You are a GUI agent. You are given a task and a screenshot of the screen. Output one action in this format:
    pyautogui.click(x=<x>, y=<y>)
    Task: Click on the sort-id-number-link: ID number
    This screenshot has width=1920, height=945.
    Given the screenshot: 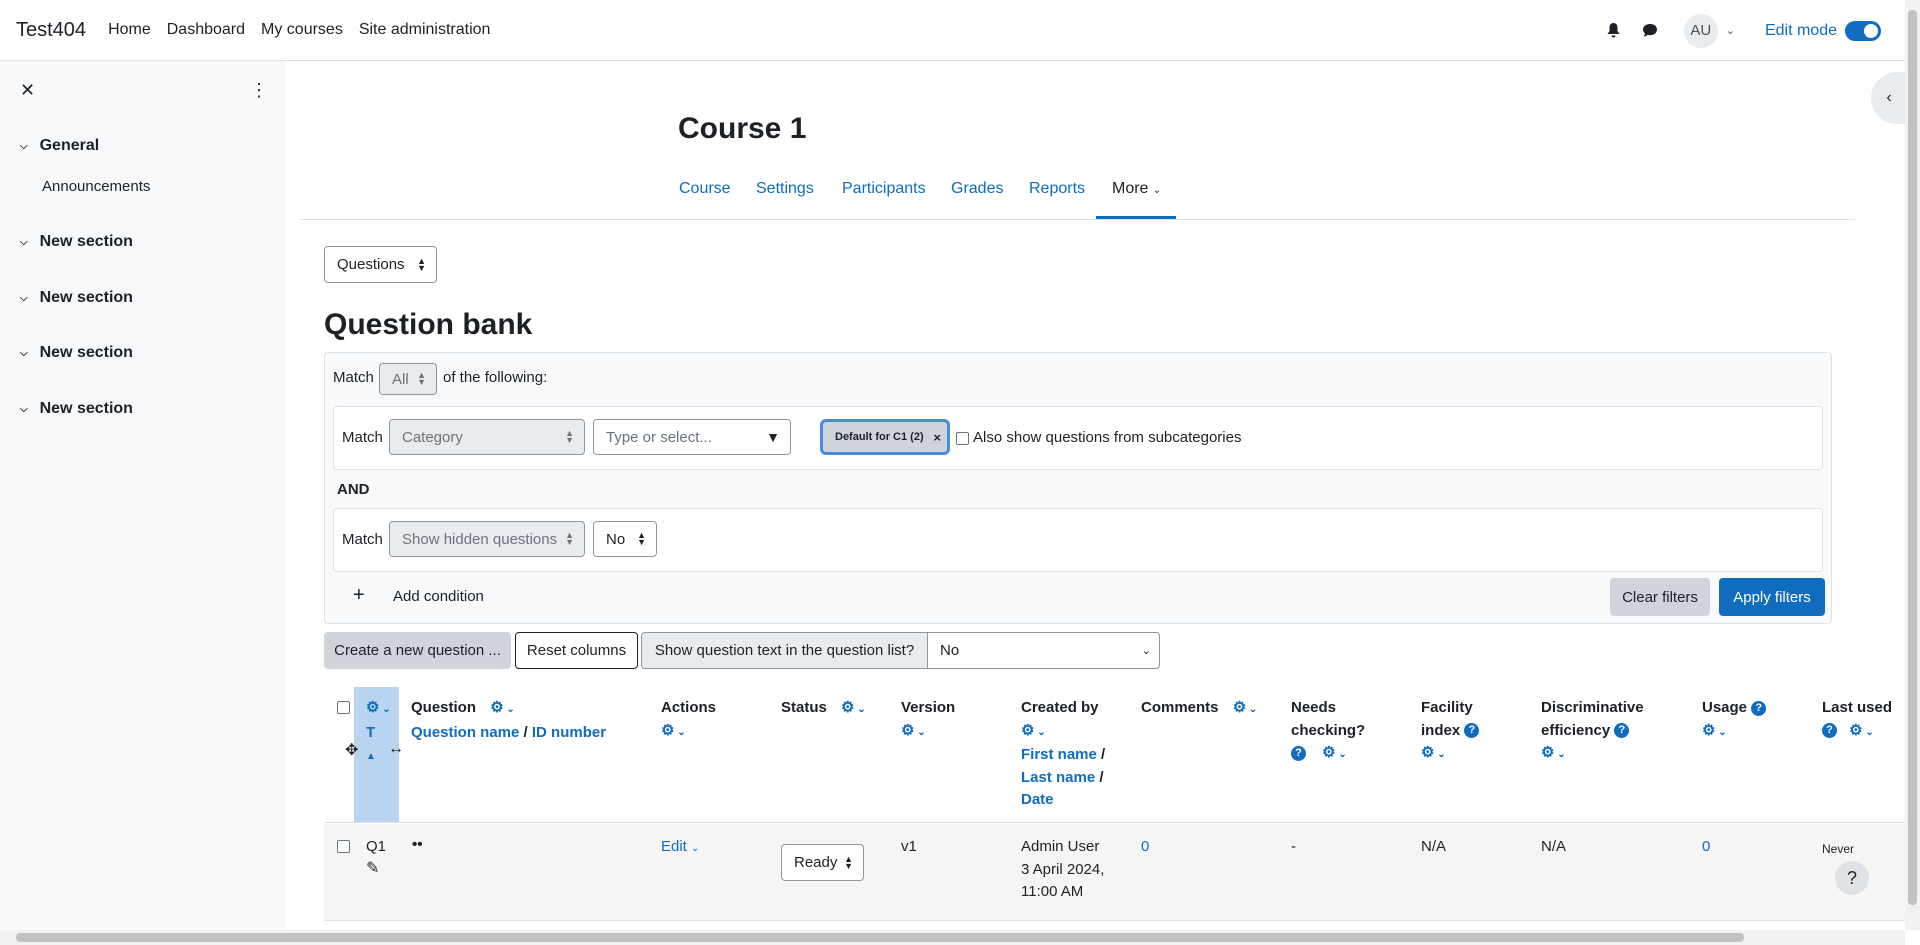 What is the action you would take?
    pyautogui.click(x=569, y=732)
    